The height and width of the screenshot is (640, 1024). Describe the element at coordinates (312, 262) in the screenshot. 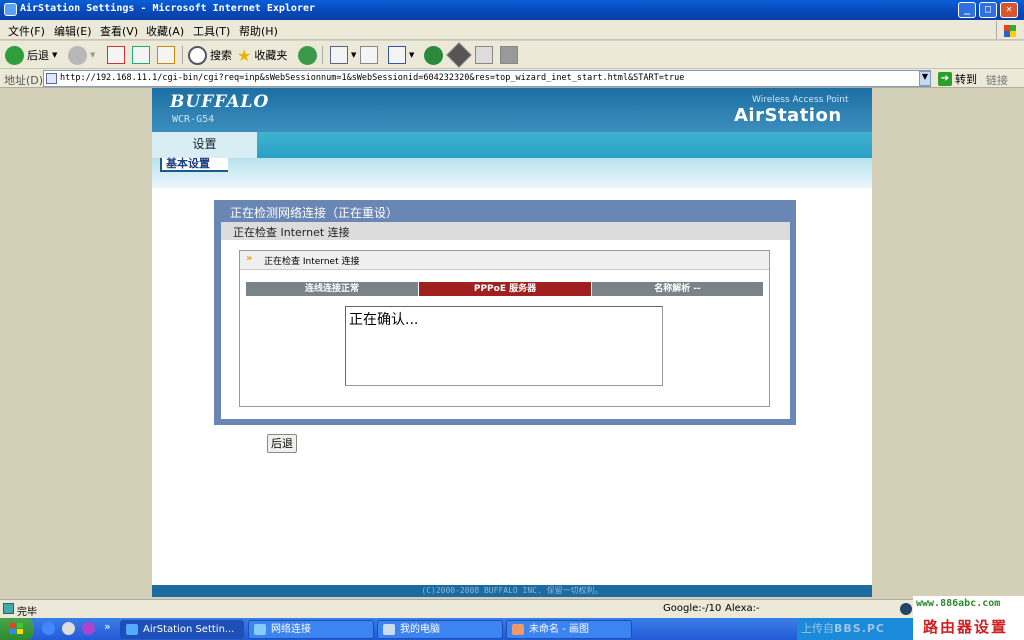

I see `panel-title: 正在检查 Internet 连接` at that location.